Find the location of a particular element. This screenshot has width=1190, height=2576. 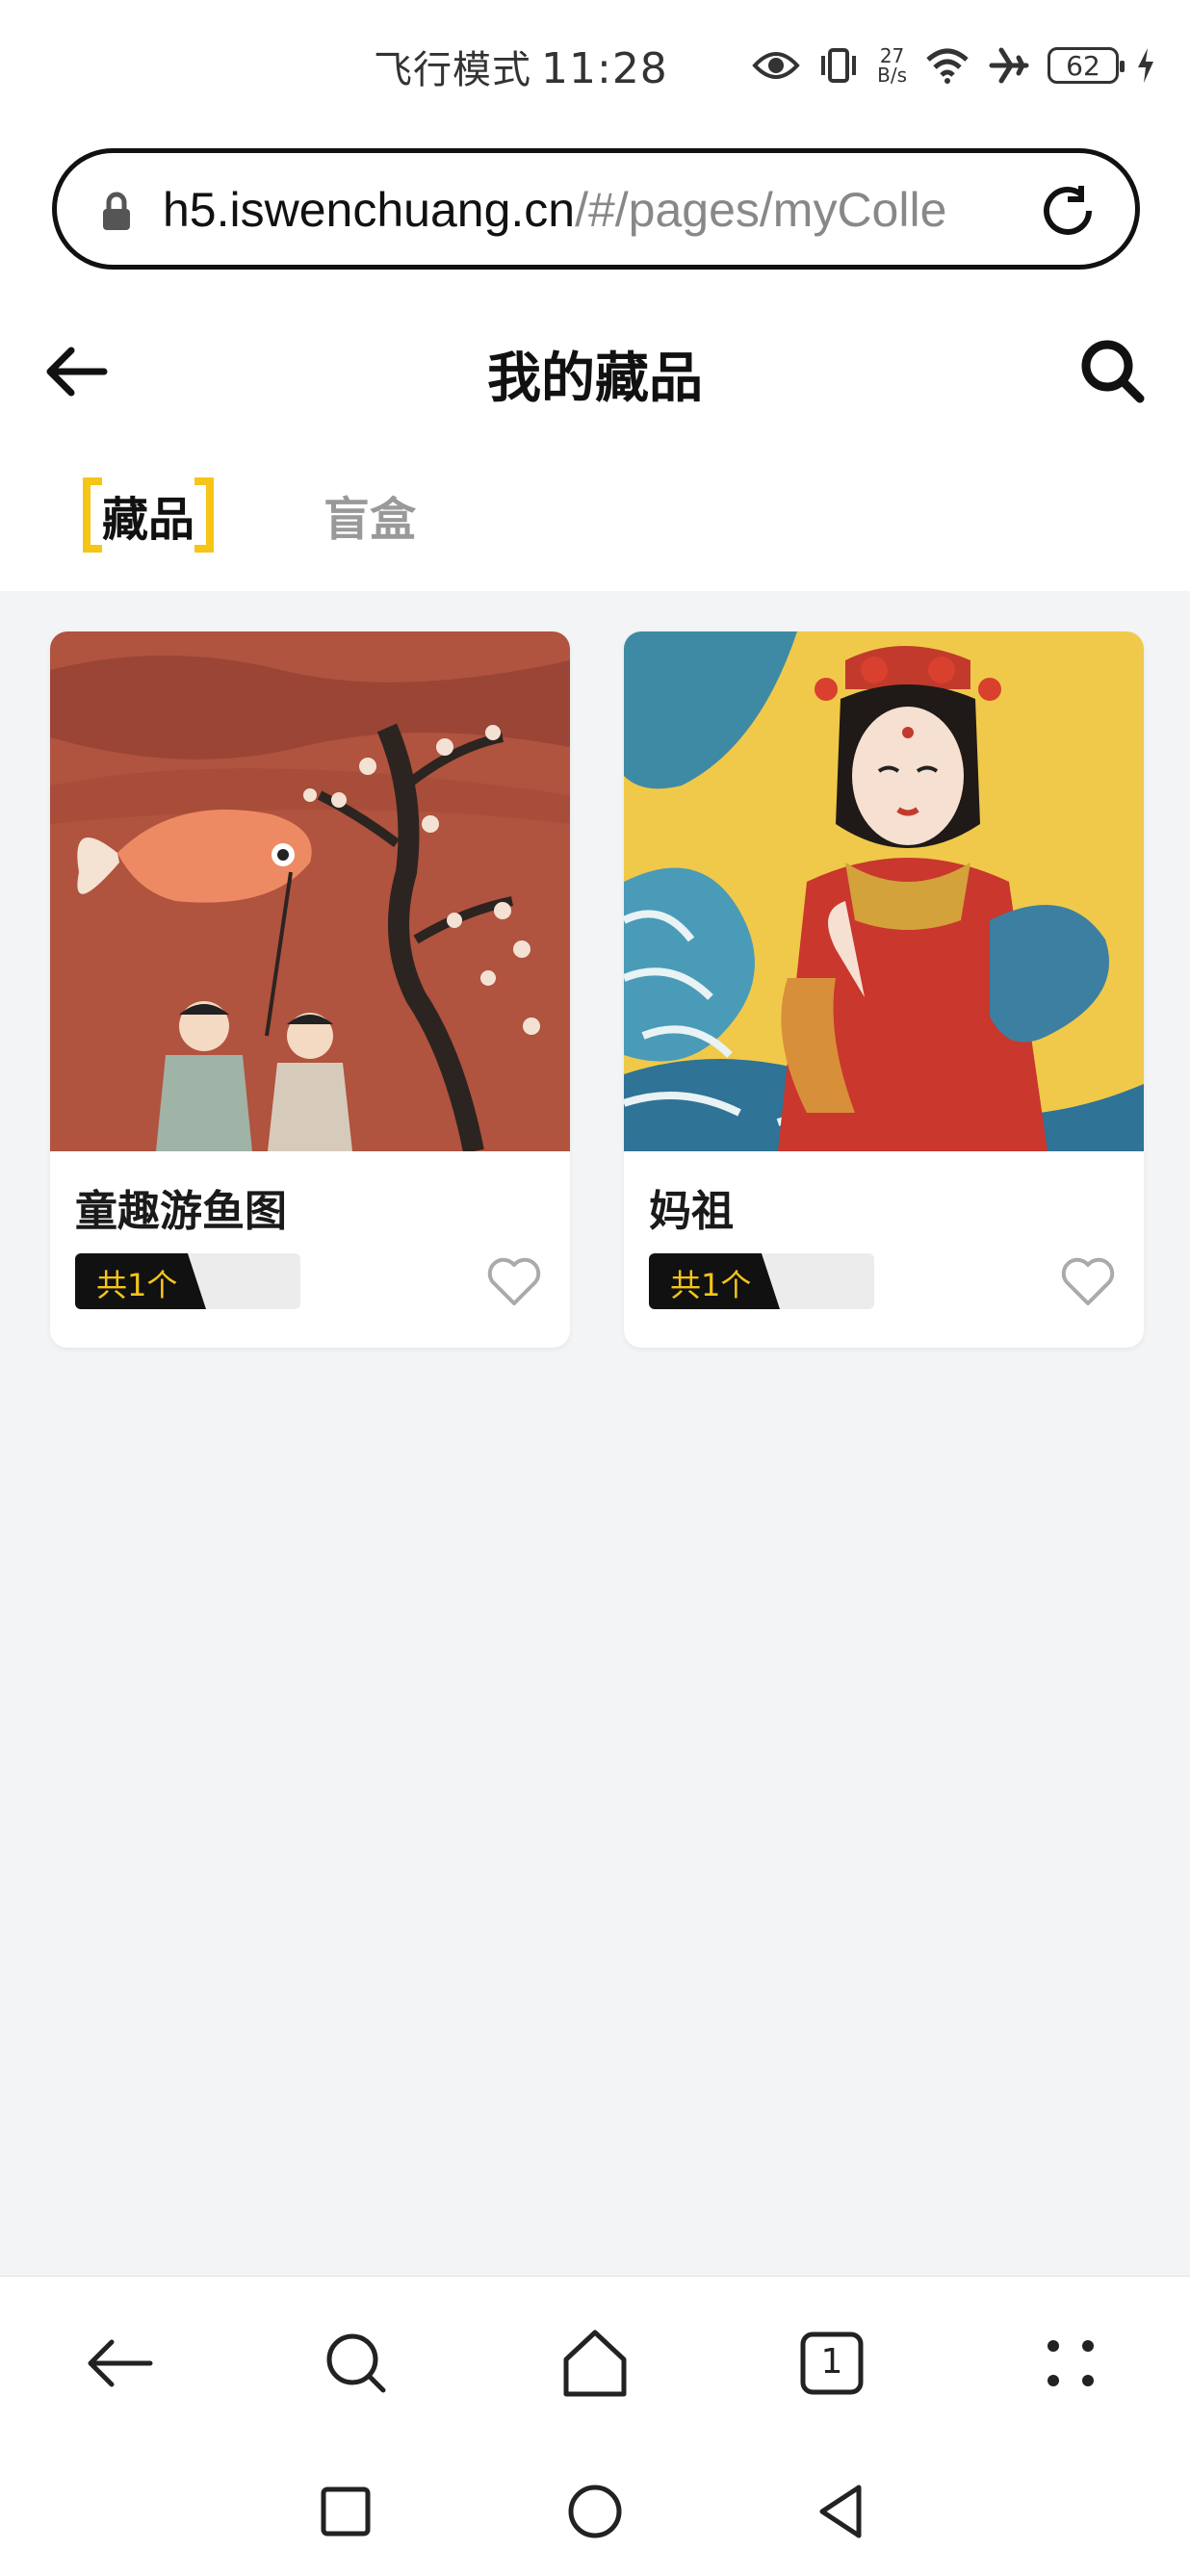

tab-bracket-right is located at coordinates (205, 515).